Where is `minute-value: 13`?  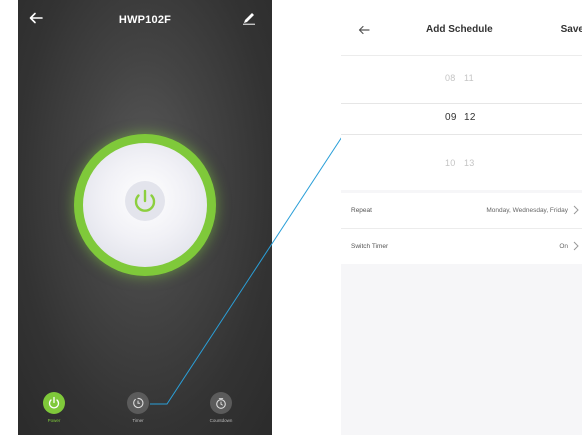
minute-value: 13 is located at coordinates (469, 163).